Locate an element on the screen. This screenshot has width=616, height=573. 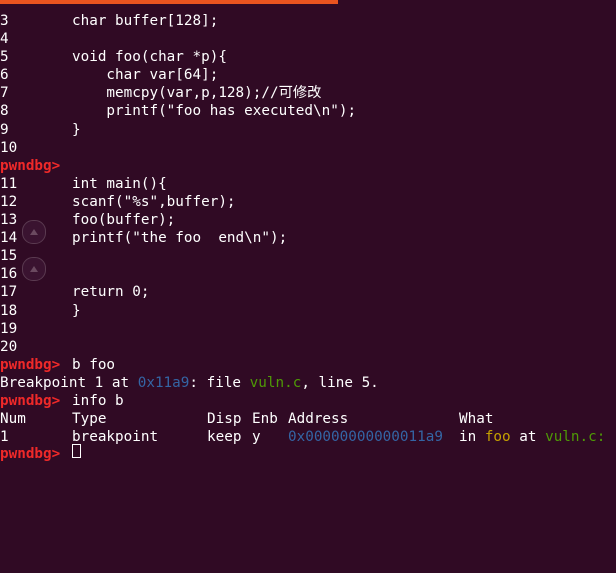
what-mid: at is located at coordinates (528, 437).